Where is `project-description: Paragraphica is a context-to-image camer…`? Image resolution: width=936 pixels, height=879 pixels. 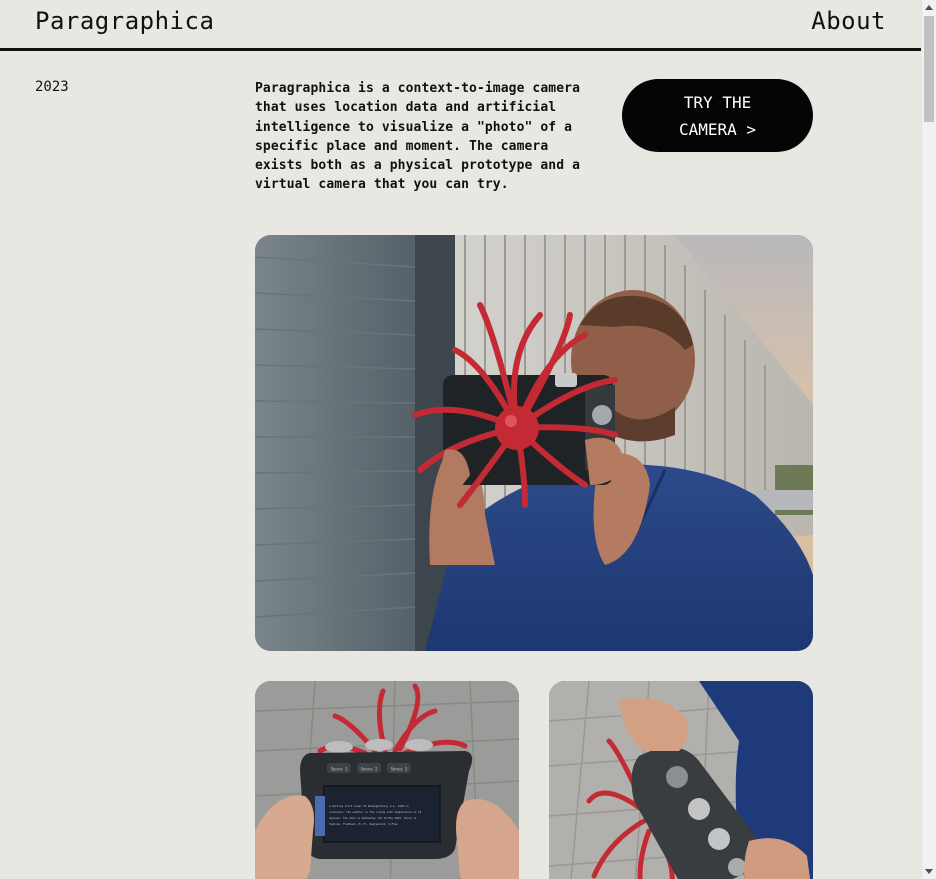
project-description: Paragraphica is a context-to-image camer… is located at coordinates (417, 137).